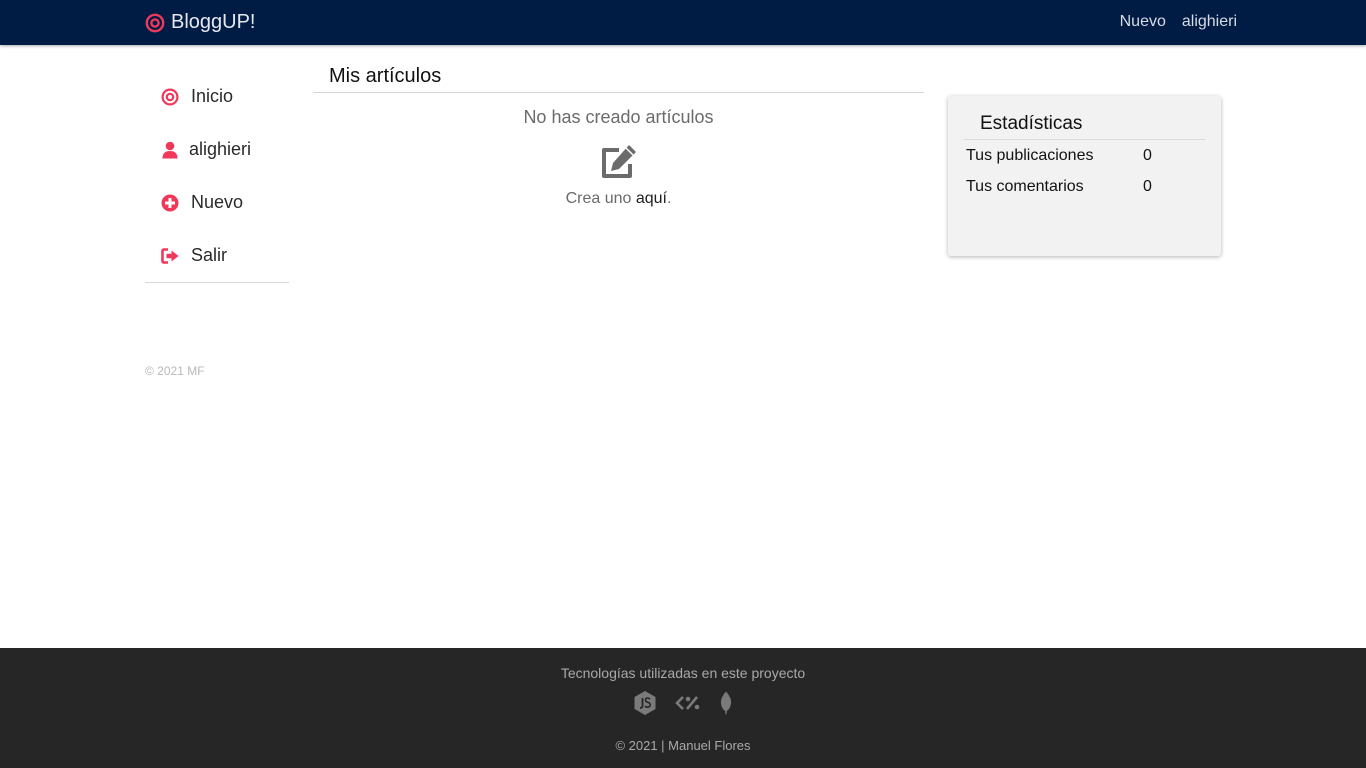  I want to click on tech-icons, so click(683, 705).